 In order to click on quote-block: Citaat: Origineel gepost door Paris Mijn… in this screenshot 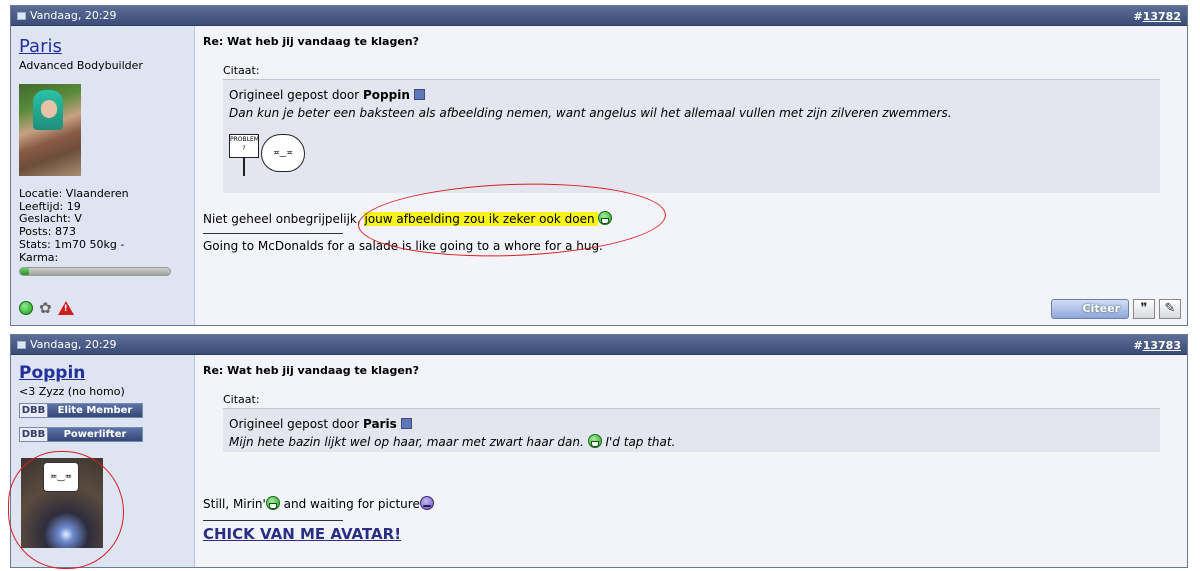, I will do `click(691, 422)`.